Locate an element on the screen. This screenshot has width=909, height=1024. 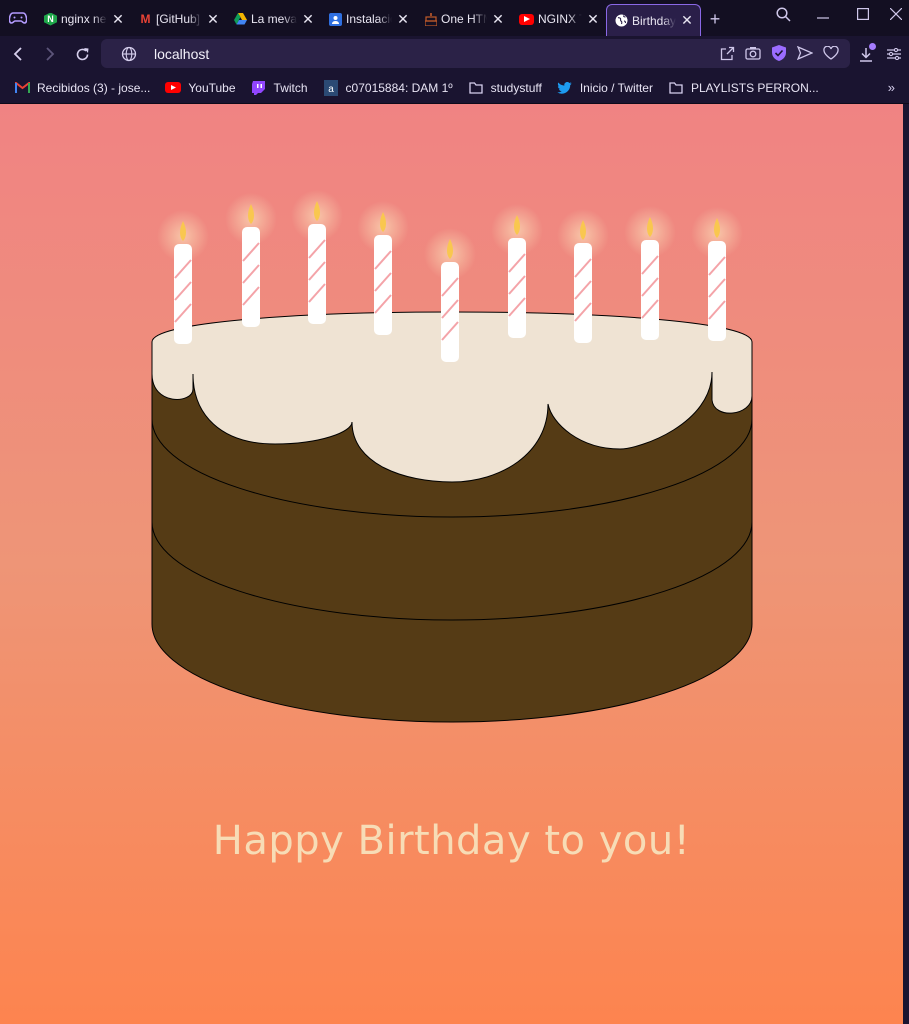
camera-icon is located at coordinates (753, 53).